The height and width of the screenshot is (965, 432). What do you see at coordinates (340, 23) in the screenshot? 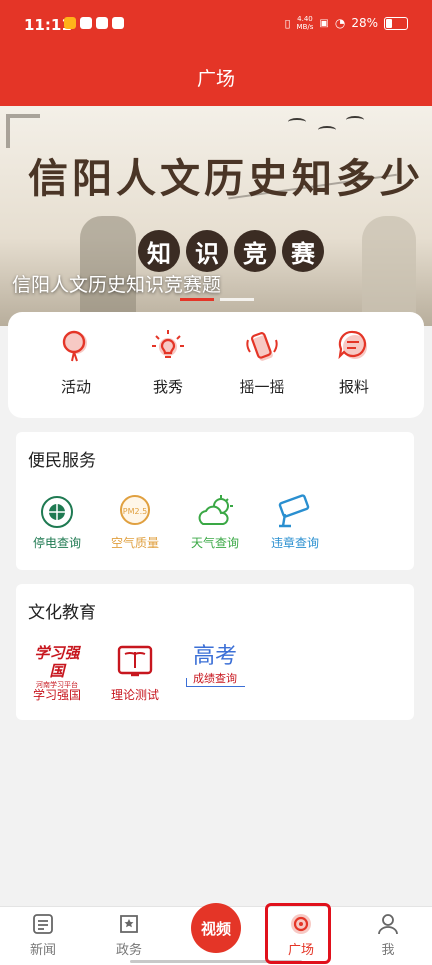
I see `wifi-icon: ◔` at bounding box center [340, 23].